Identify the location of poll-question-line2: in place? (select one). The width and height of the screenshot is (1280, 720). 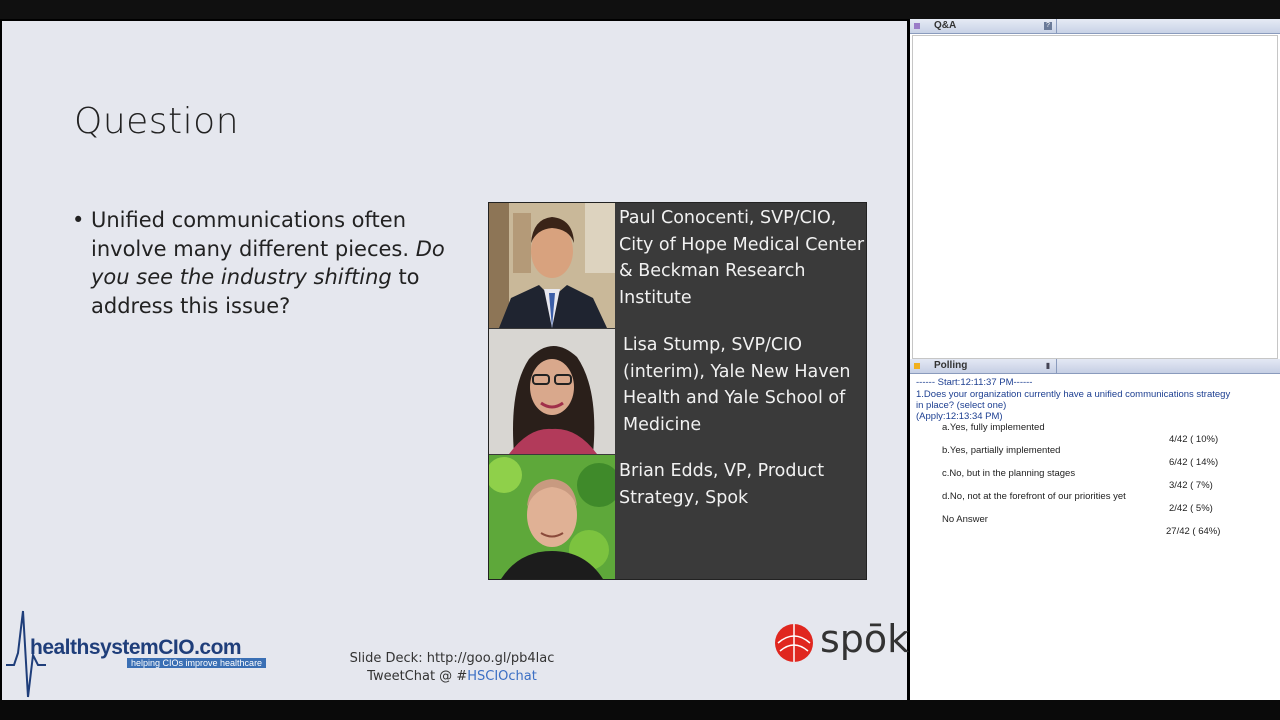
(961, 405).